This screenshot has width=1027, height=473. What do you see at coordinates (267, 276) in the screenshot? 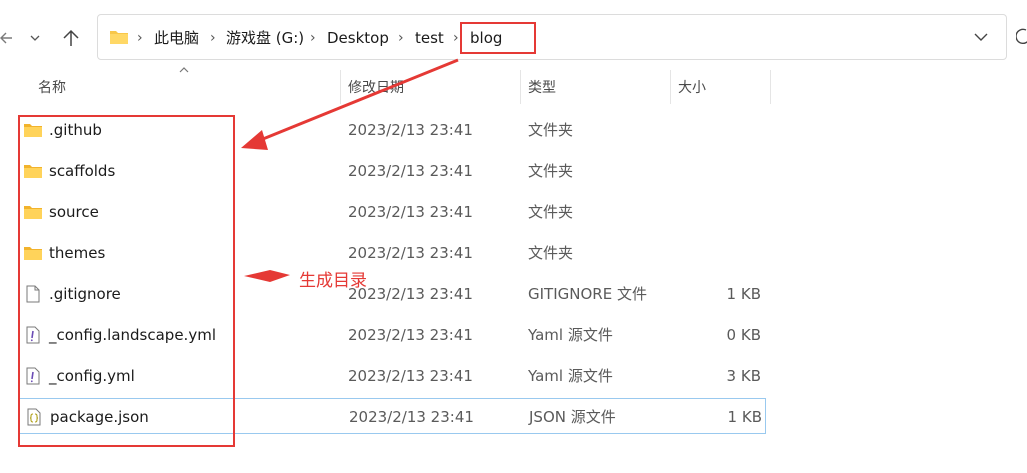
I see `arrow-left-icon` at bounding box center [267, 276].